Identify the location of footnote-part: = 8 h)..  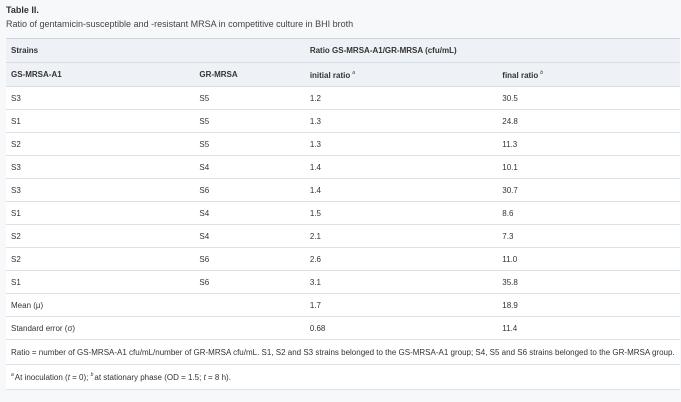
(218, 377).